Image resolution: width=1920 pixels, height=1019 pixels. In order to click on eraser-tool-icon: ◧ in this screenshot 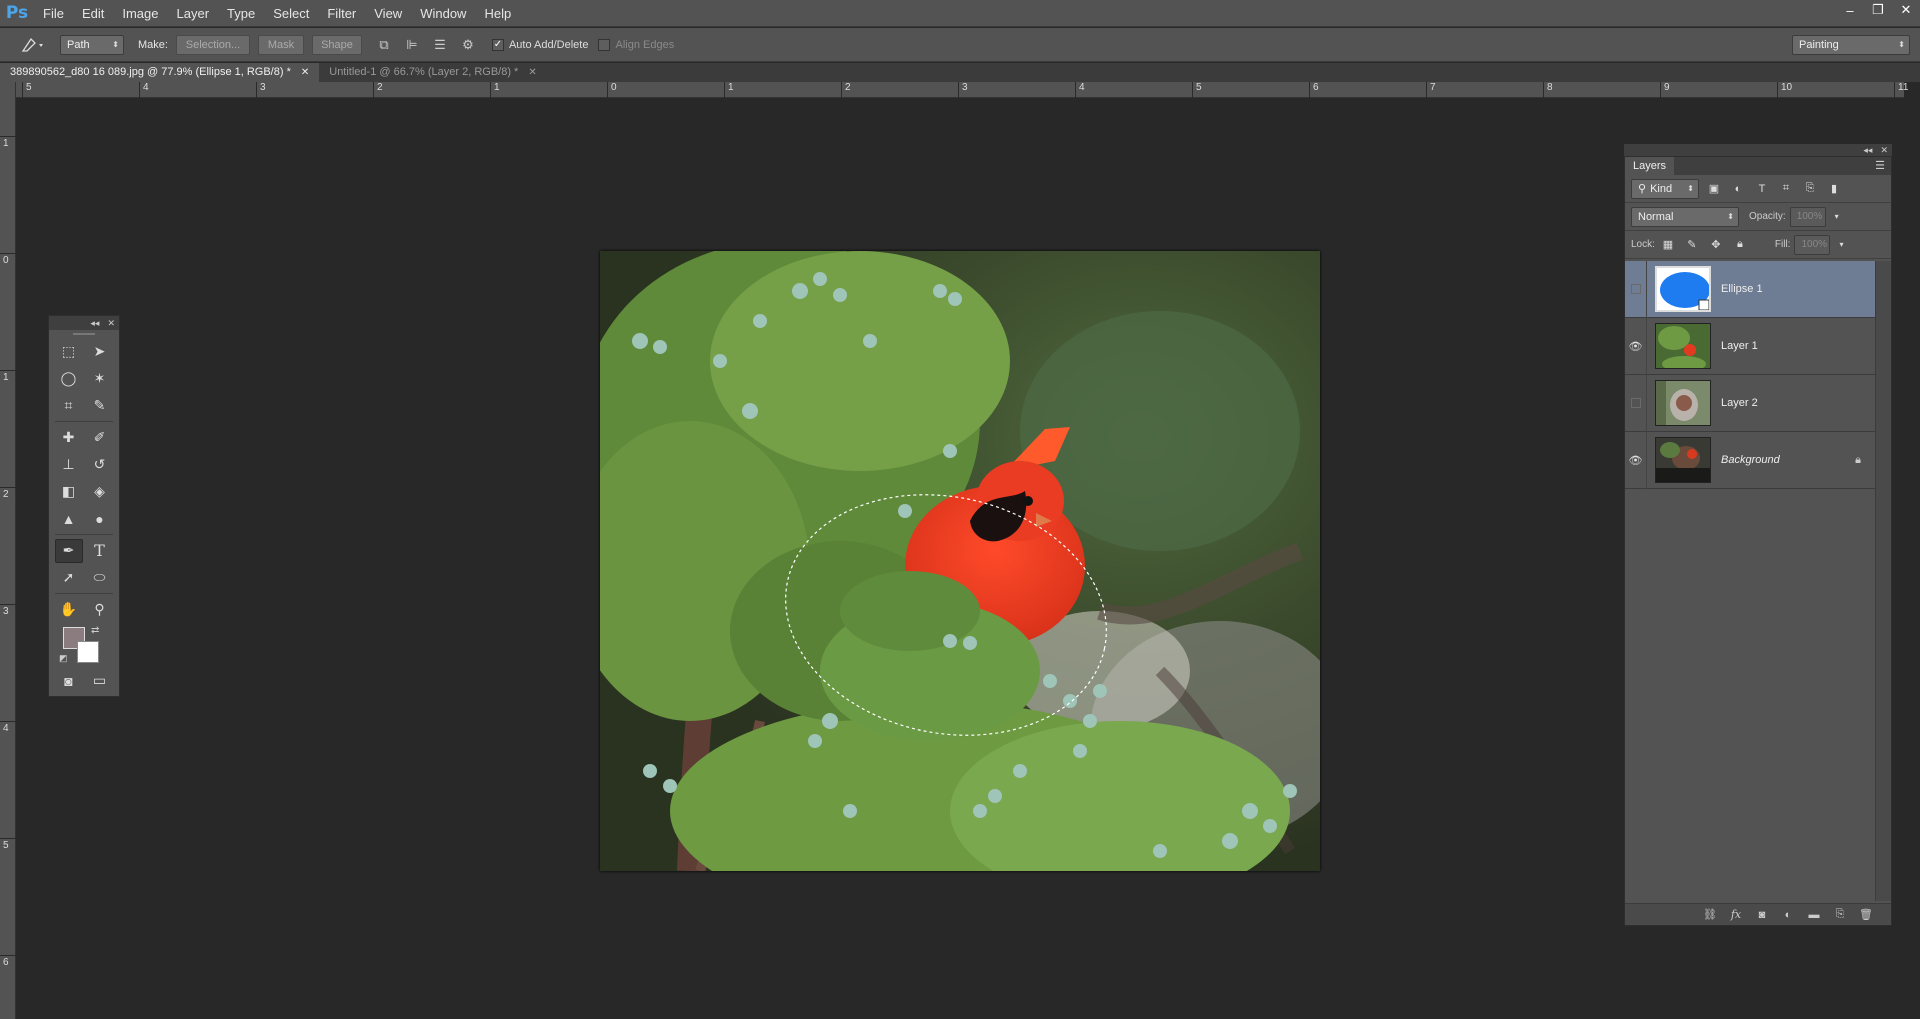, I will do `click(69, 492)`.